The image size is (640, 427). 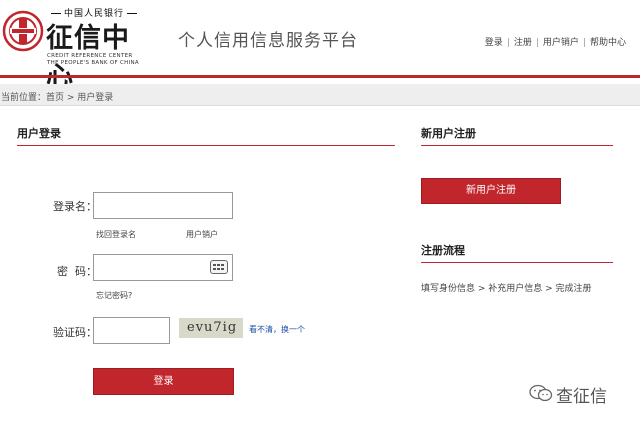 I want to click on username-input, so click(x=163, y=205).